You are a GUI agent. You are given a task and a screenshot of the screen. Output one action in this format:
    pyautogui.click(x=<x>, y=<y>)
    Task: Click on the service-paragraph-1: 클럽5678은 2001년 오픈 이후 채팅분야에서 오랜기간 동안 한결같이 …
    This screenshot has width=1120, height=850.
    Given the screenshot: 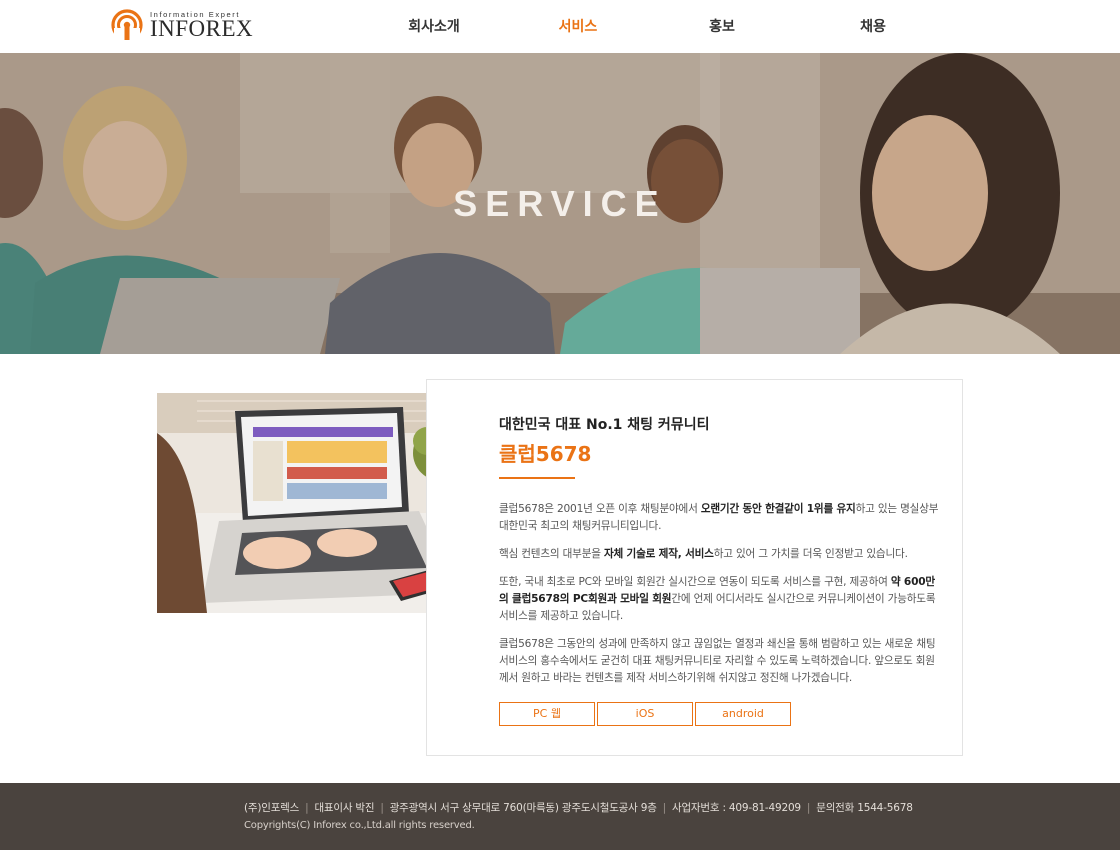 What is the action you would take?
    pyautogui.click(x=719, y=518)
    